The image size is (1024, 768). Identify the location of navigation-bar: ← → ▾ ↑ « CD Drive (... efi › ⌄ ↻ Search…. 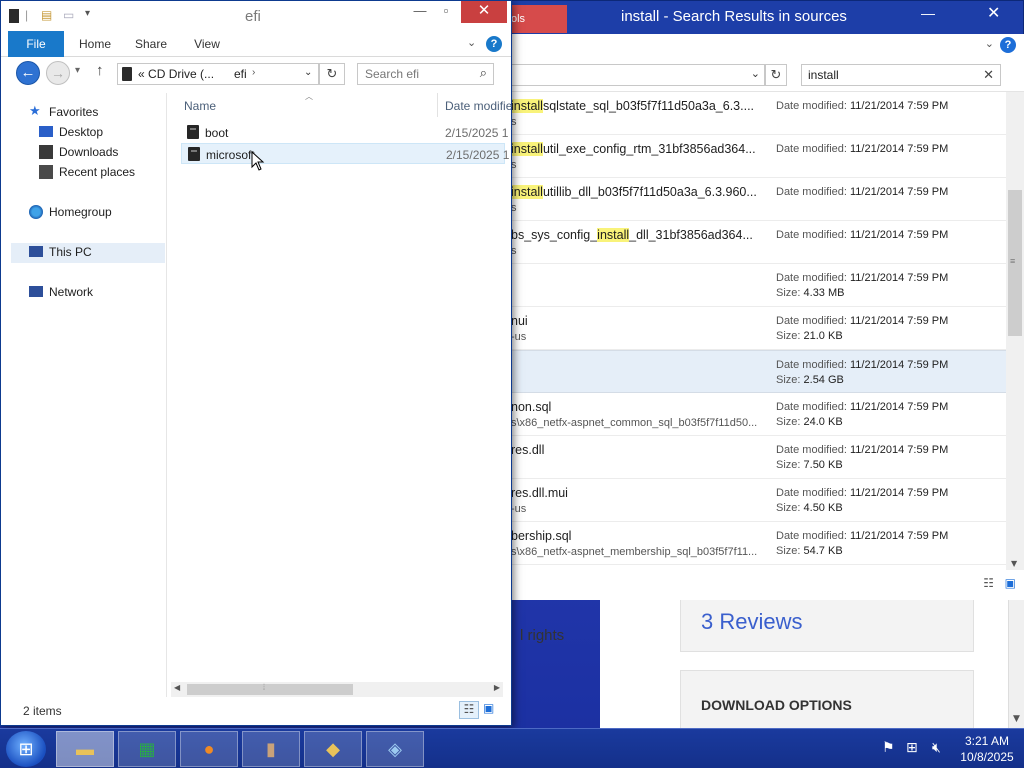
(256, 75).